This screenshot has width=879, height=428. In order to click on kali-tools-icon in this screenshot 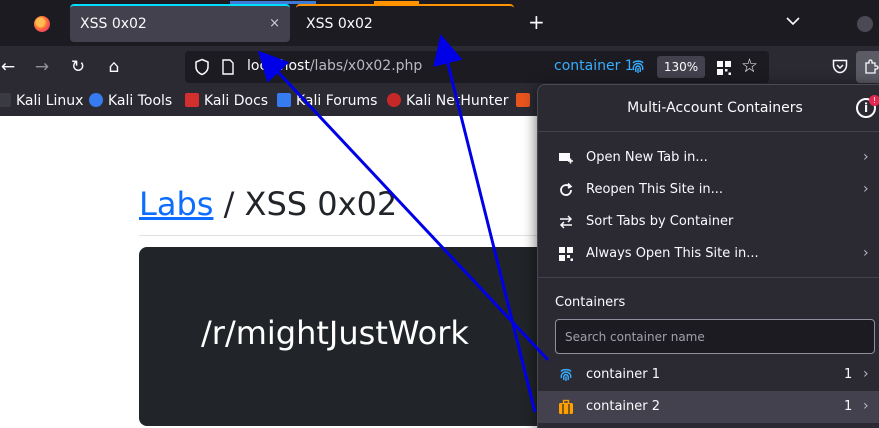, I will do `click(96, 100)`.